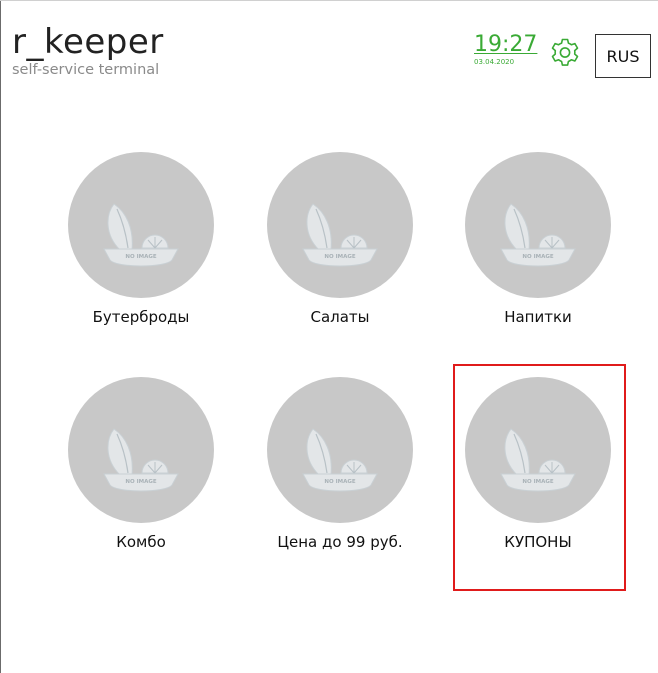 Image resolution: width=658 pixels, height=673 pixels. What do you see at coordinates (141, 542) in the screenshot?
I see `category-label: Комбо` at bounding box center [141, 542].